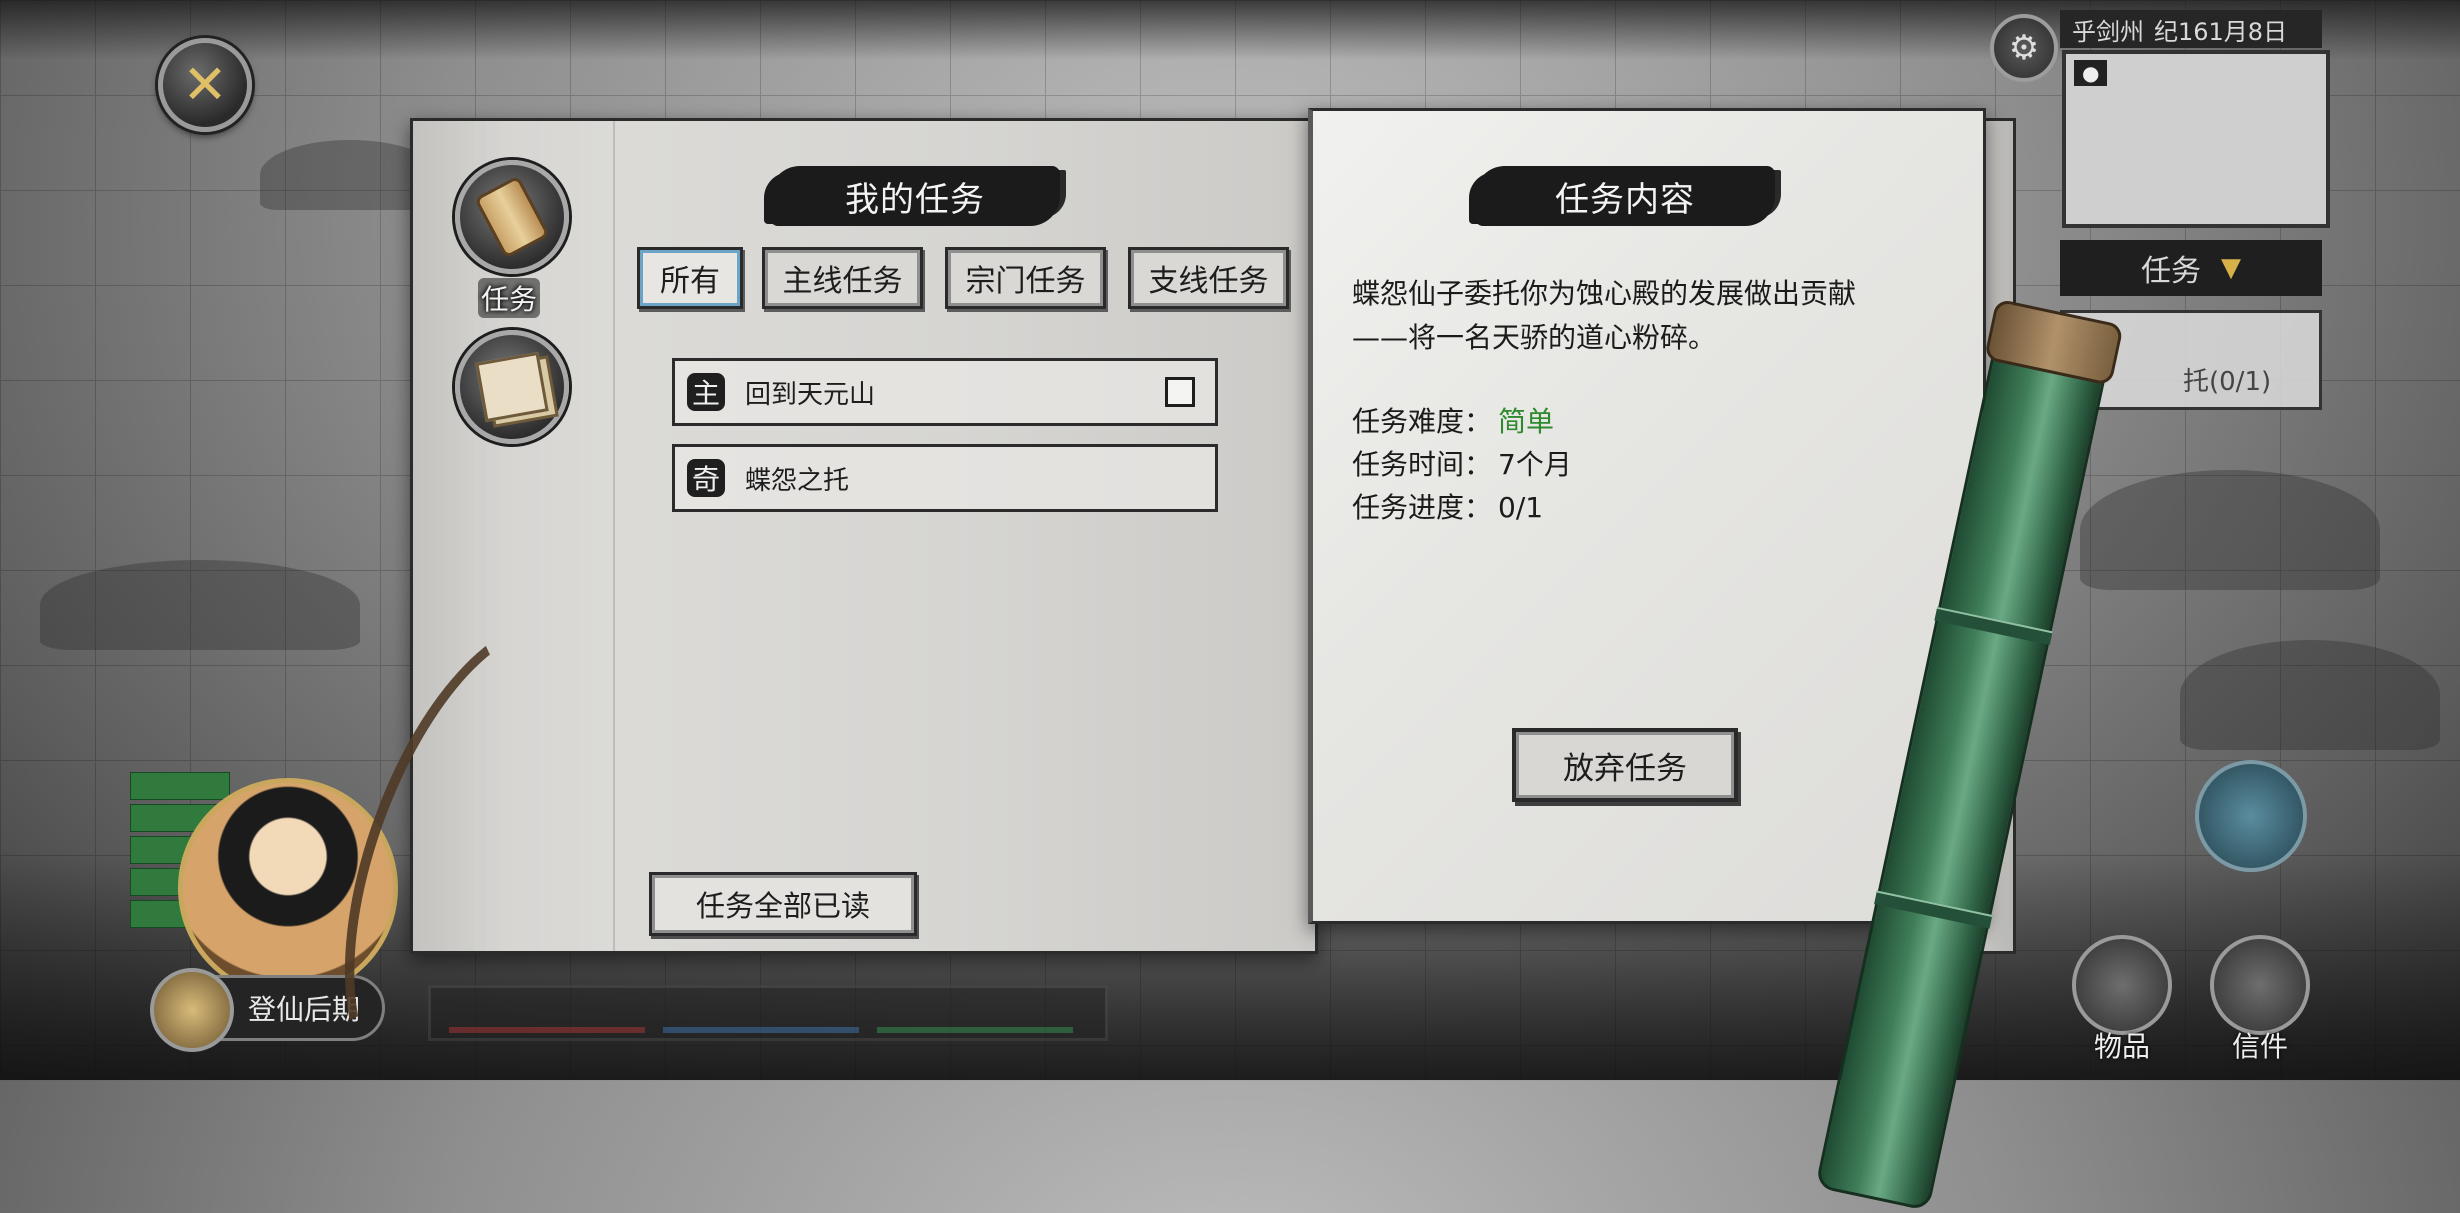  What do you see at coordinates (842, 278) in the screenshot?
I see `tab-main-quests: 主线任务` at bounding box center [842, 278].